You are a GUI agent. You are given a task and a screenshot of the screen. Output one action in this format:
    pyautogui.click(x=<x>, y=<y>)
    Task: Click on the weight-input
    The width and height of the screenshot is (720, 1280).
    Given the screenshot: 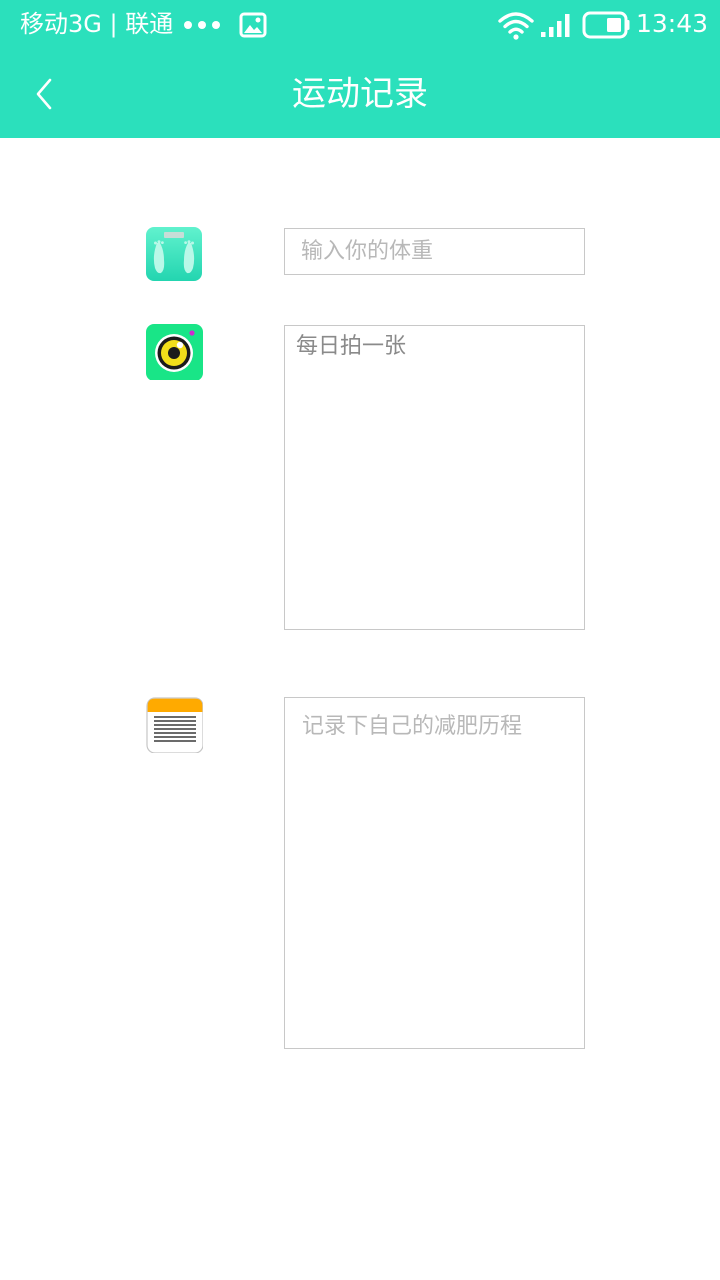 What is the action you would take?
    pyautogui.click(x=434, y=251)
    